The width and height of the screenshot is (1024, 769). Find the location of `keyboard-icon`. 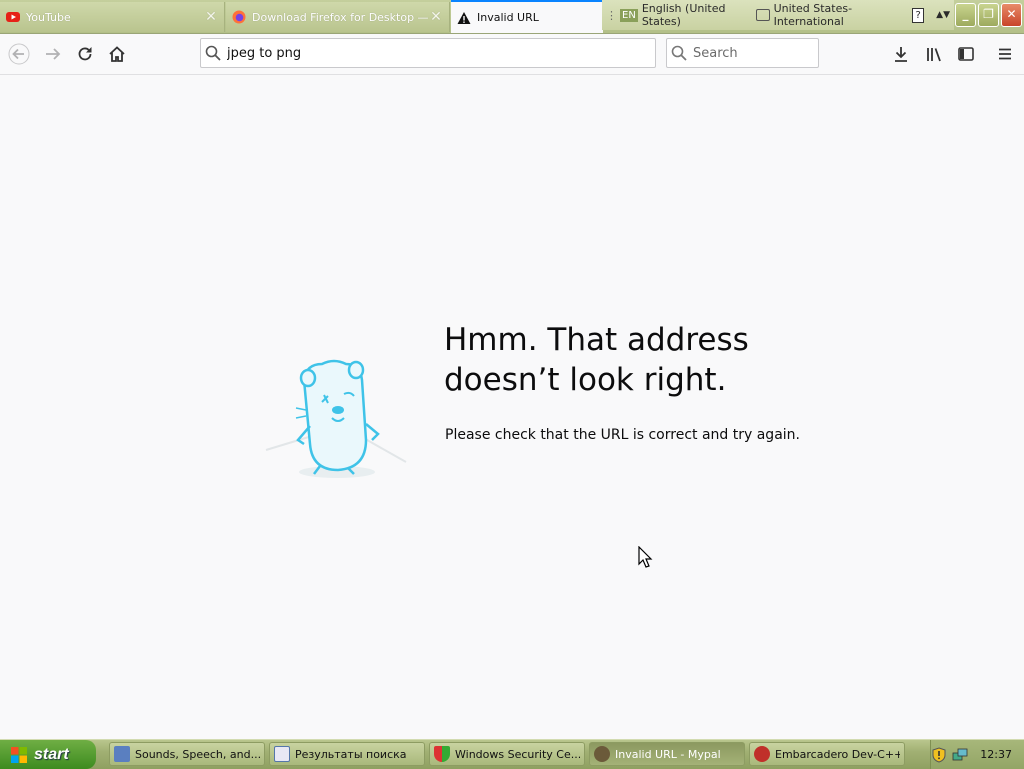

keyboard-icon is located at coordinates (763, 15).